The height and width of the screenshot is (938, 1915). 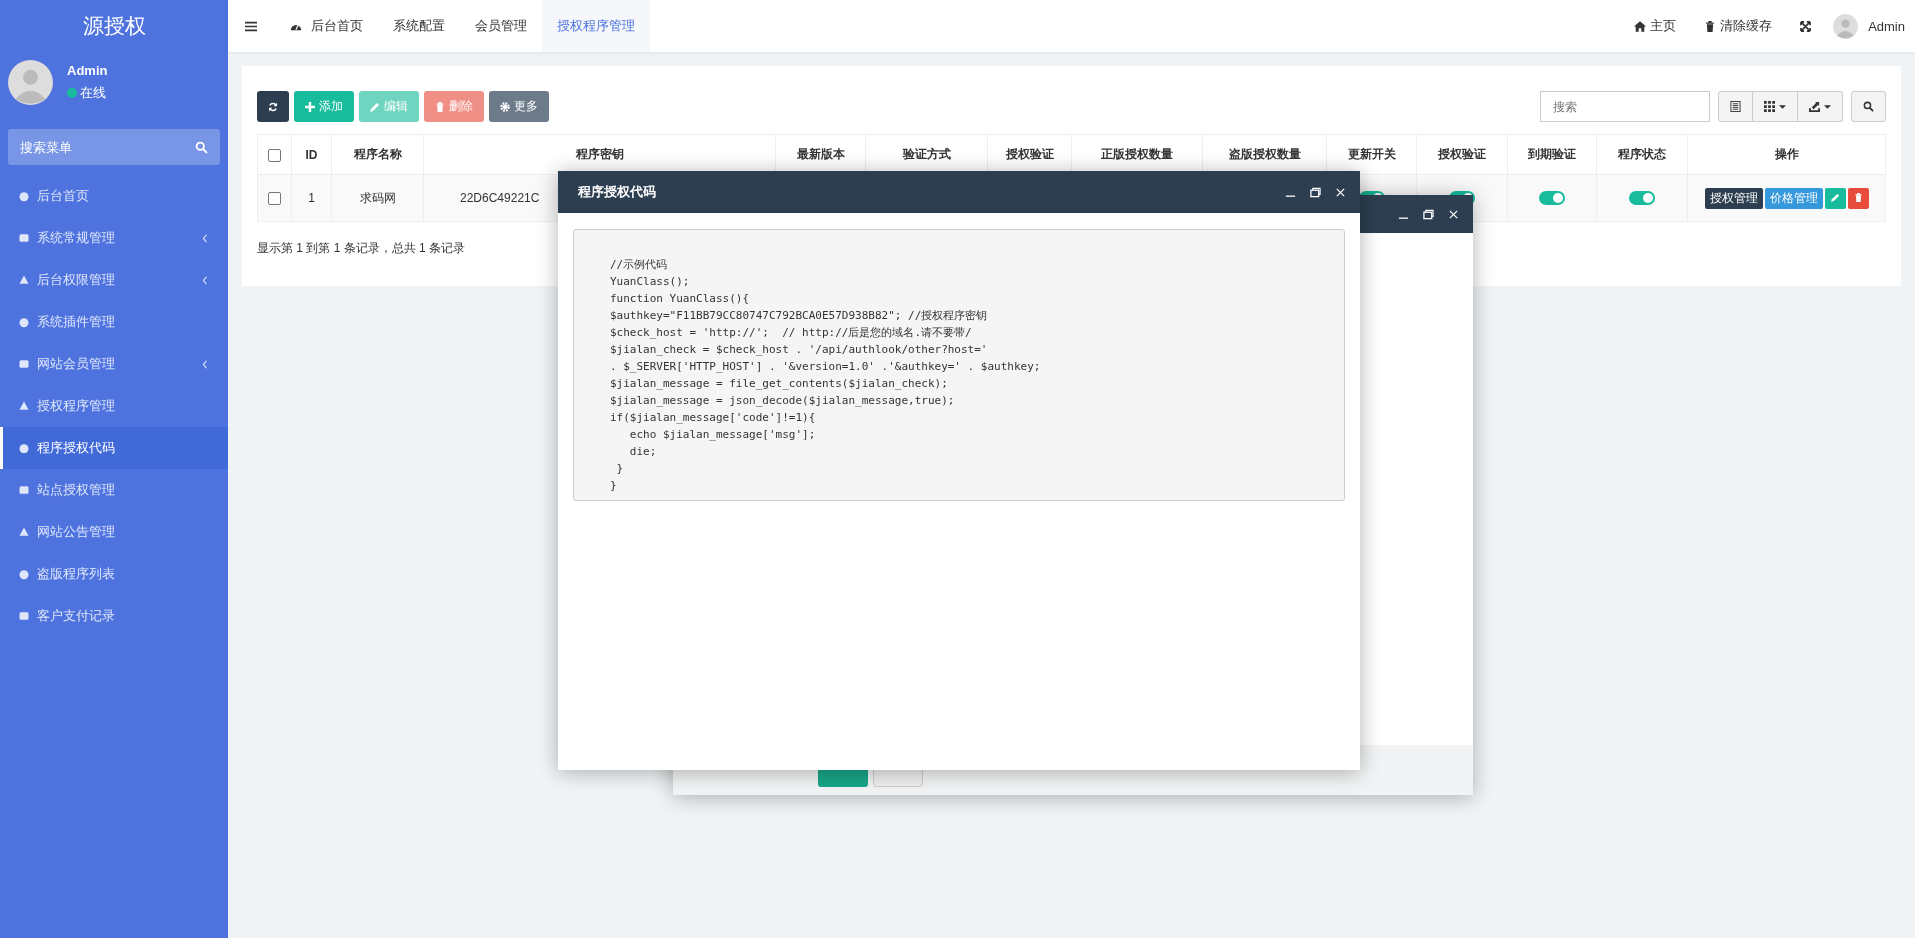 I want to click on menu-item: 系统插件管理, so click(x=114, y=322).